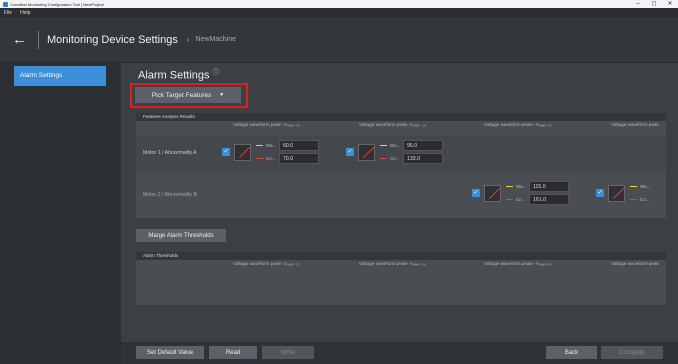  I want to click on set-default-value-button: Set Default Value, so click(170, 352).